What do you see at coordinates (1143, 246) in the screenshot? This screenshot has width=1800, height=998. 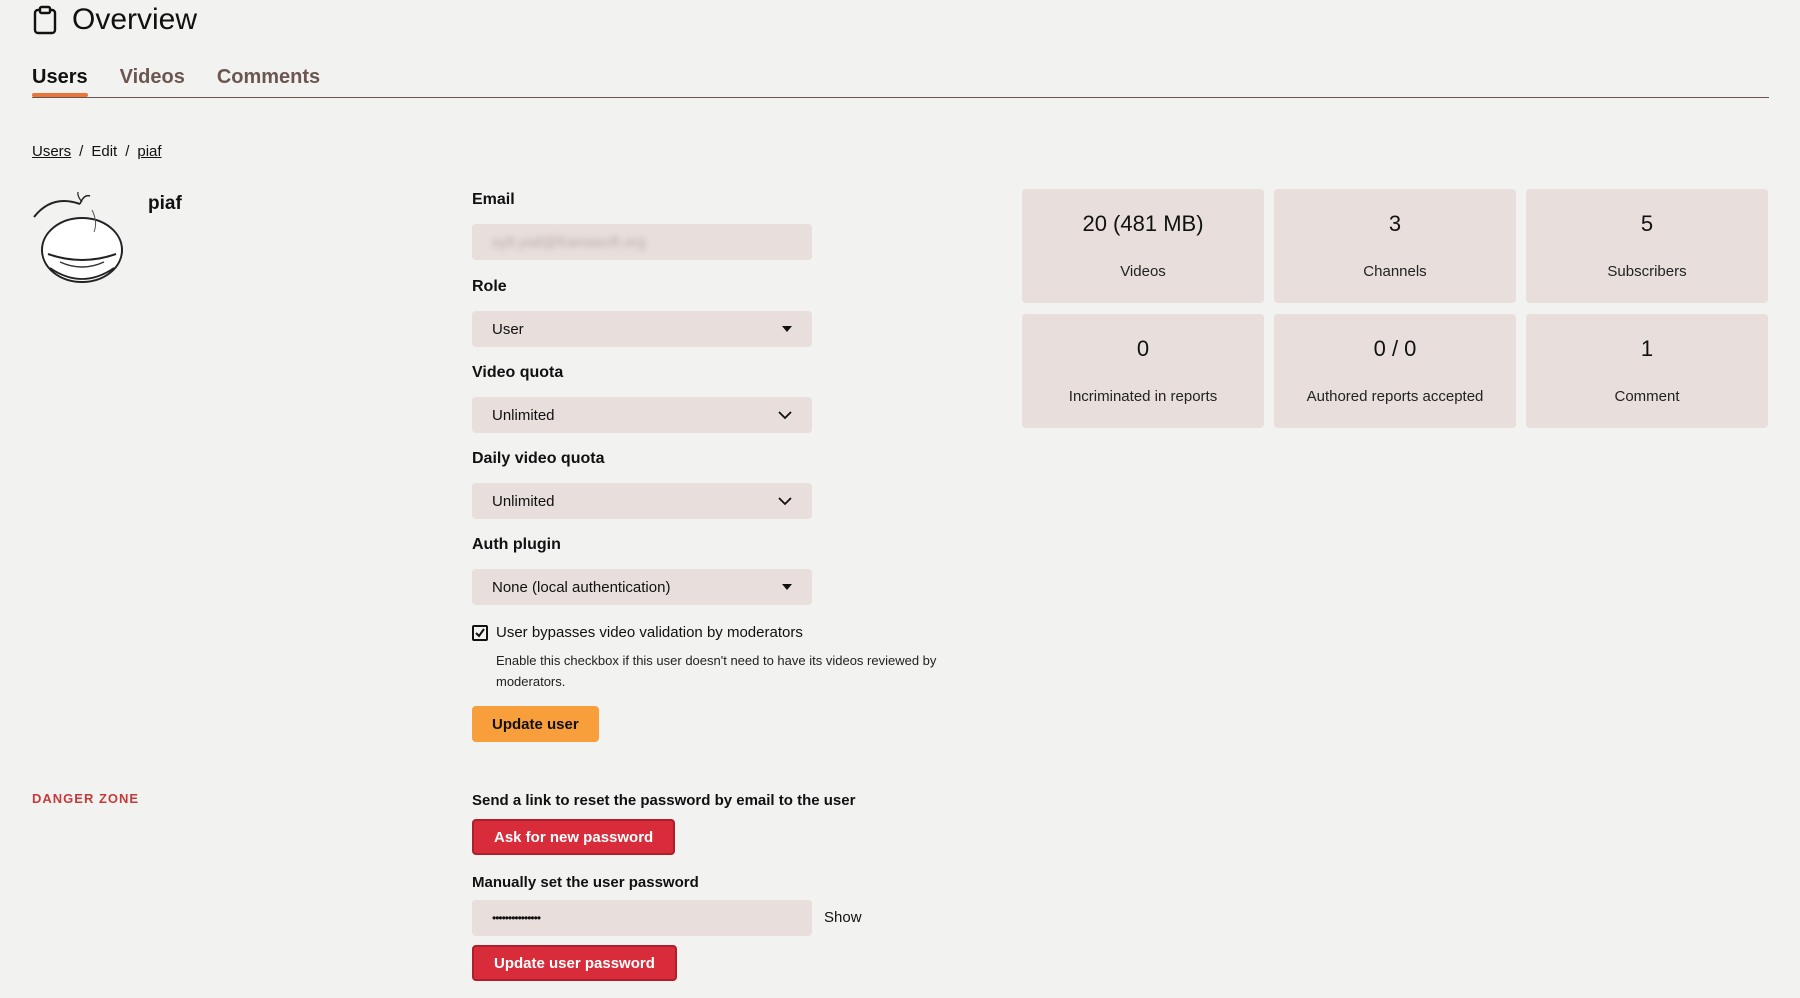 I see `stat-videos: 20 (481 MB) Videos` at bounding box center [1143, 246].